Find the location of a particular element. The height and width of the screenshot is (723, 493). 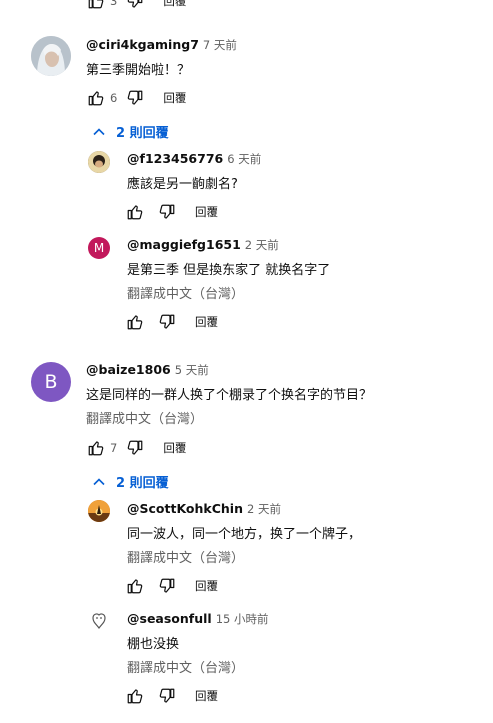

avatar-letter: M is located at coordinates (99, 248).